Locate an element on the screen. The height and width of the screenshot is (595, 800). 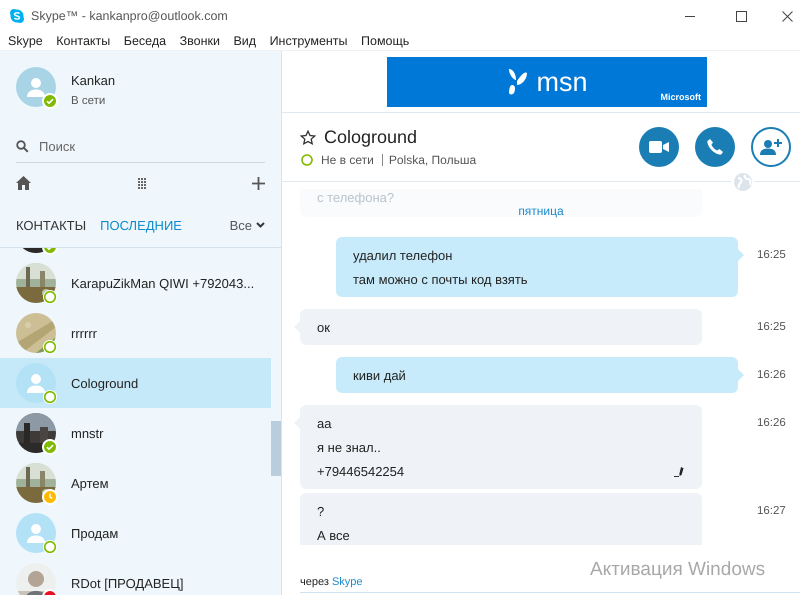
contact-row: Артем is located at coordinates (135, 483).